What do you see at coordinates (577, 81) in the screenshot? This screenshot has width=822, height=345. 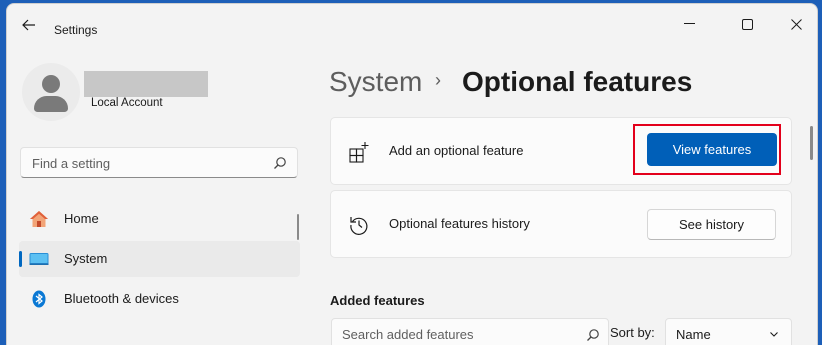 I see `page-title: Optional features` at bounding box center [577, 81].